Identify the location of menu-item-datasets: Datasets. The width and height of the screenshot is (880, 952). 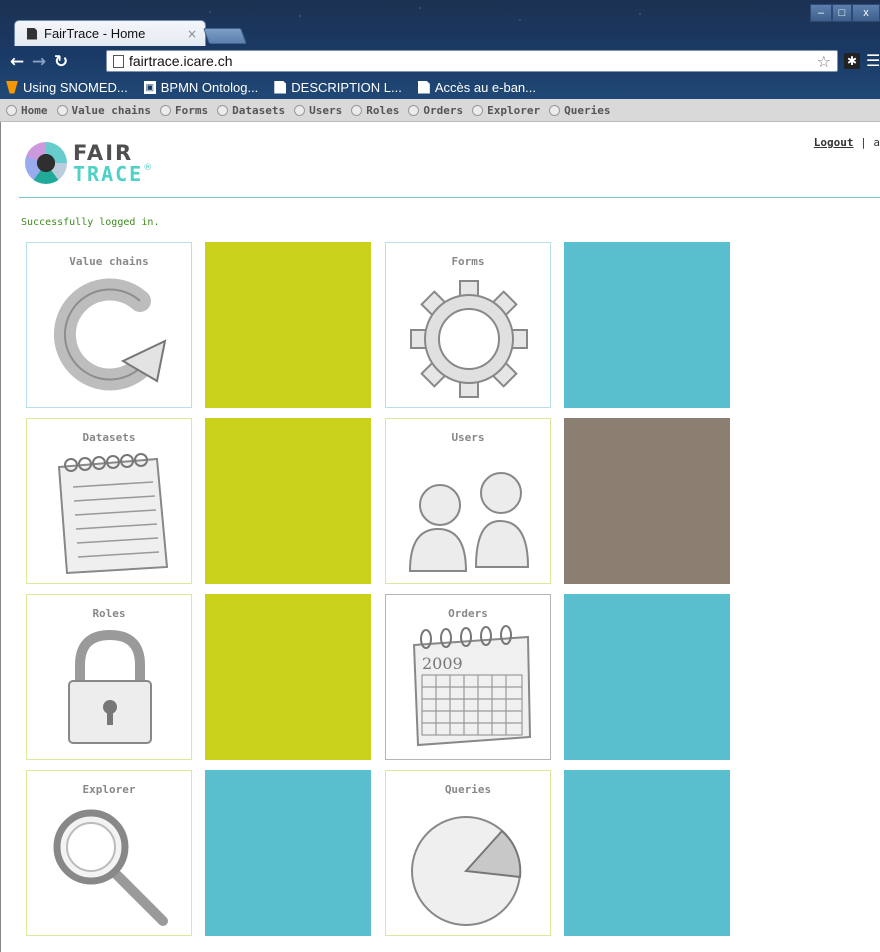
(251, 110).